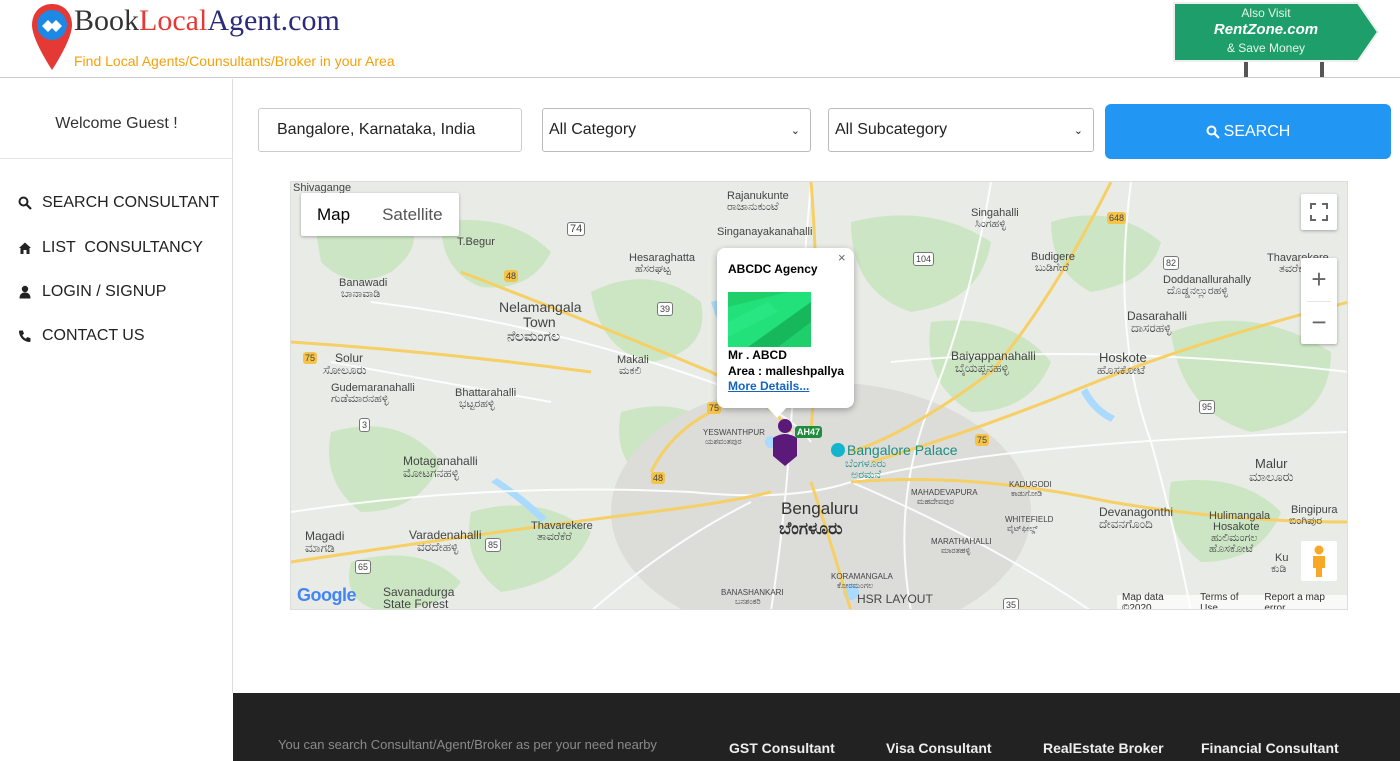 This screenshot has height=761, width=1400. I want to click on map-label: Nelamangala, so click(540, 307).